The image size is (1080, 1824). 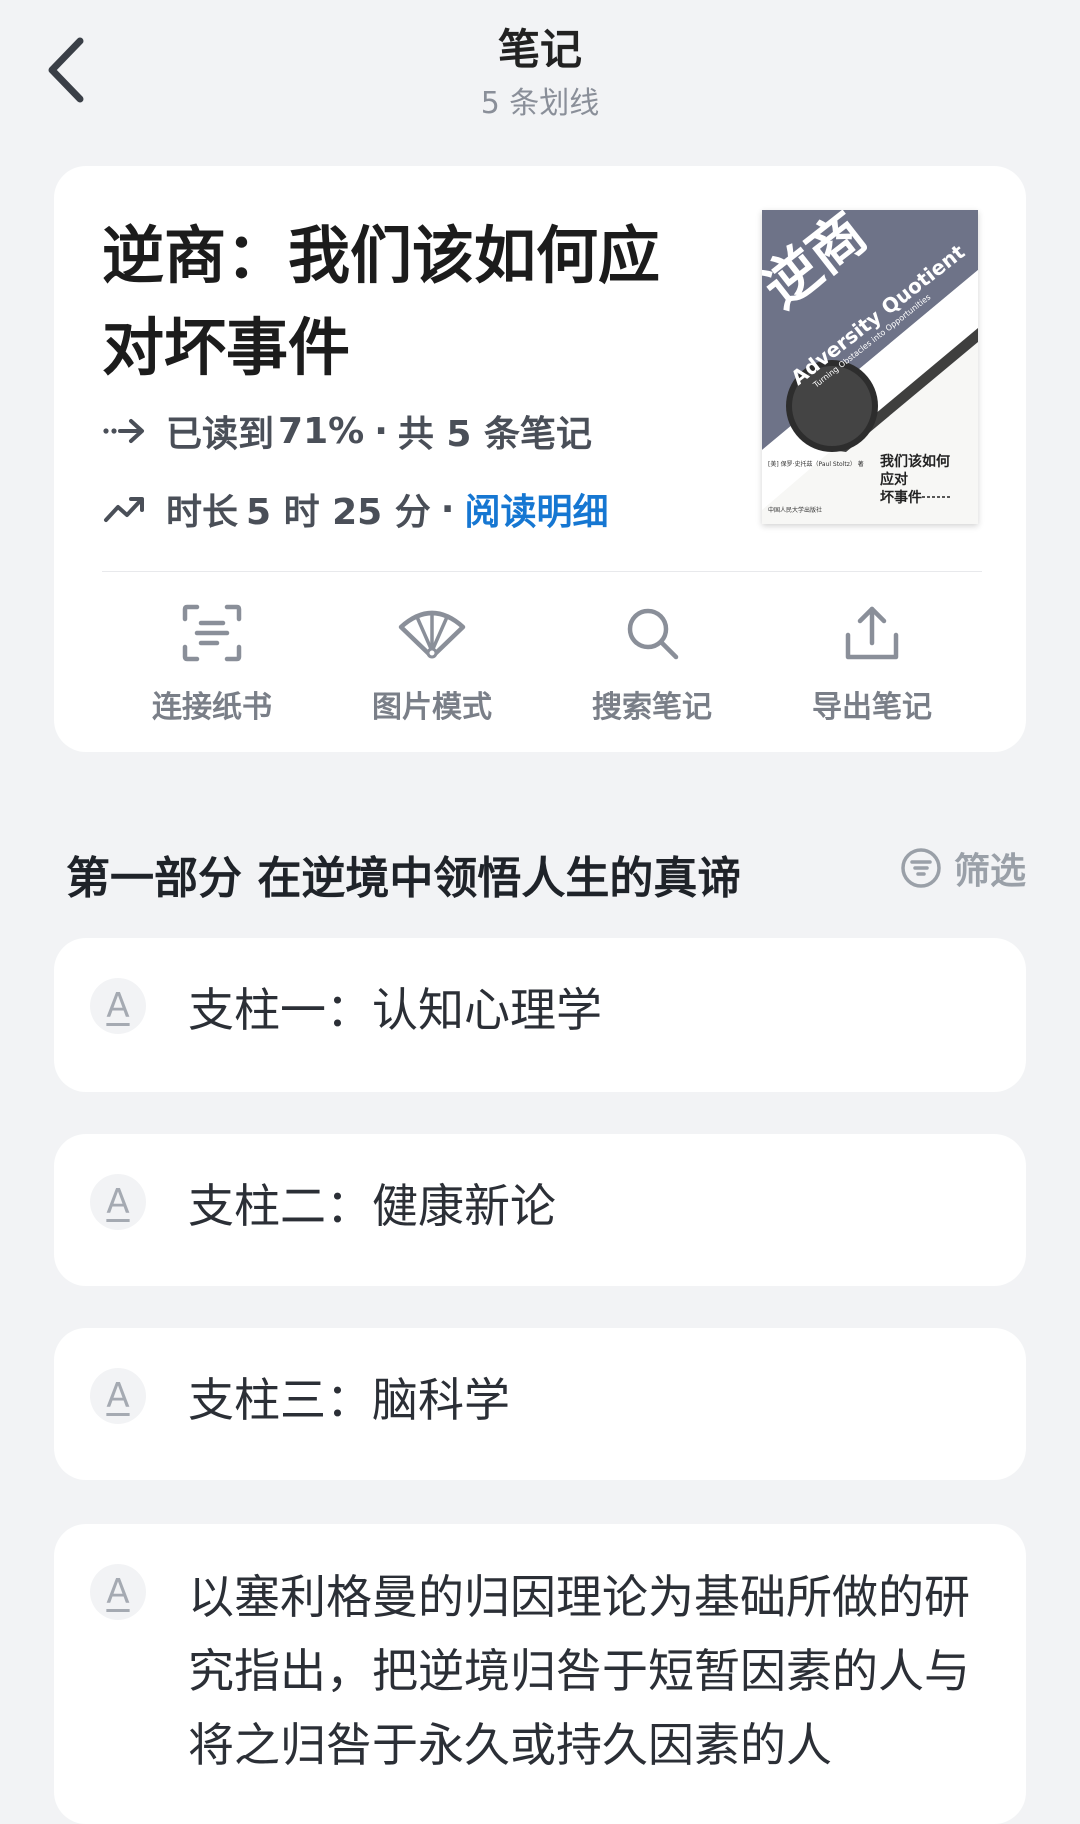 I want to click on cover-publisher: 中国人民大学出版社, so click(x=795, y=510).